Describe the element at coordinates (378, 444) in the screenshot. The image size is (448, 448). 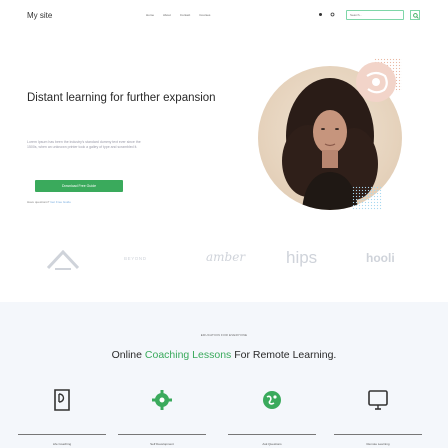
I see `feature-label: Remote Learning` at that location.